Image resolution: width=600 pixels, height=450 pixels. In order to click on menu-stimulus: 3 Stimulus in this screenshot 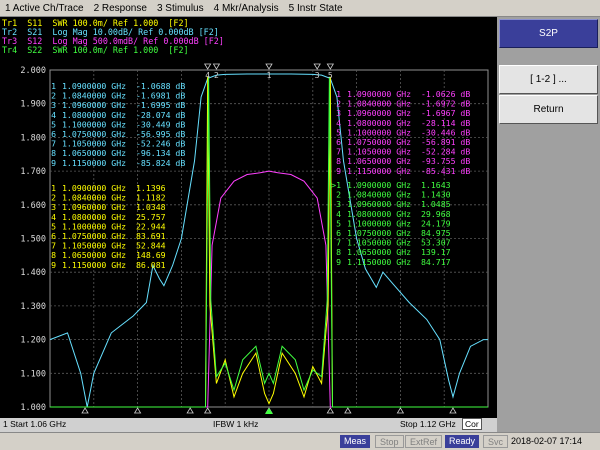, I will do `click(180, 8)`.